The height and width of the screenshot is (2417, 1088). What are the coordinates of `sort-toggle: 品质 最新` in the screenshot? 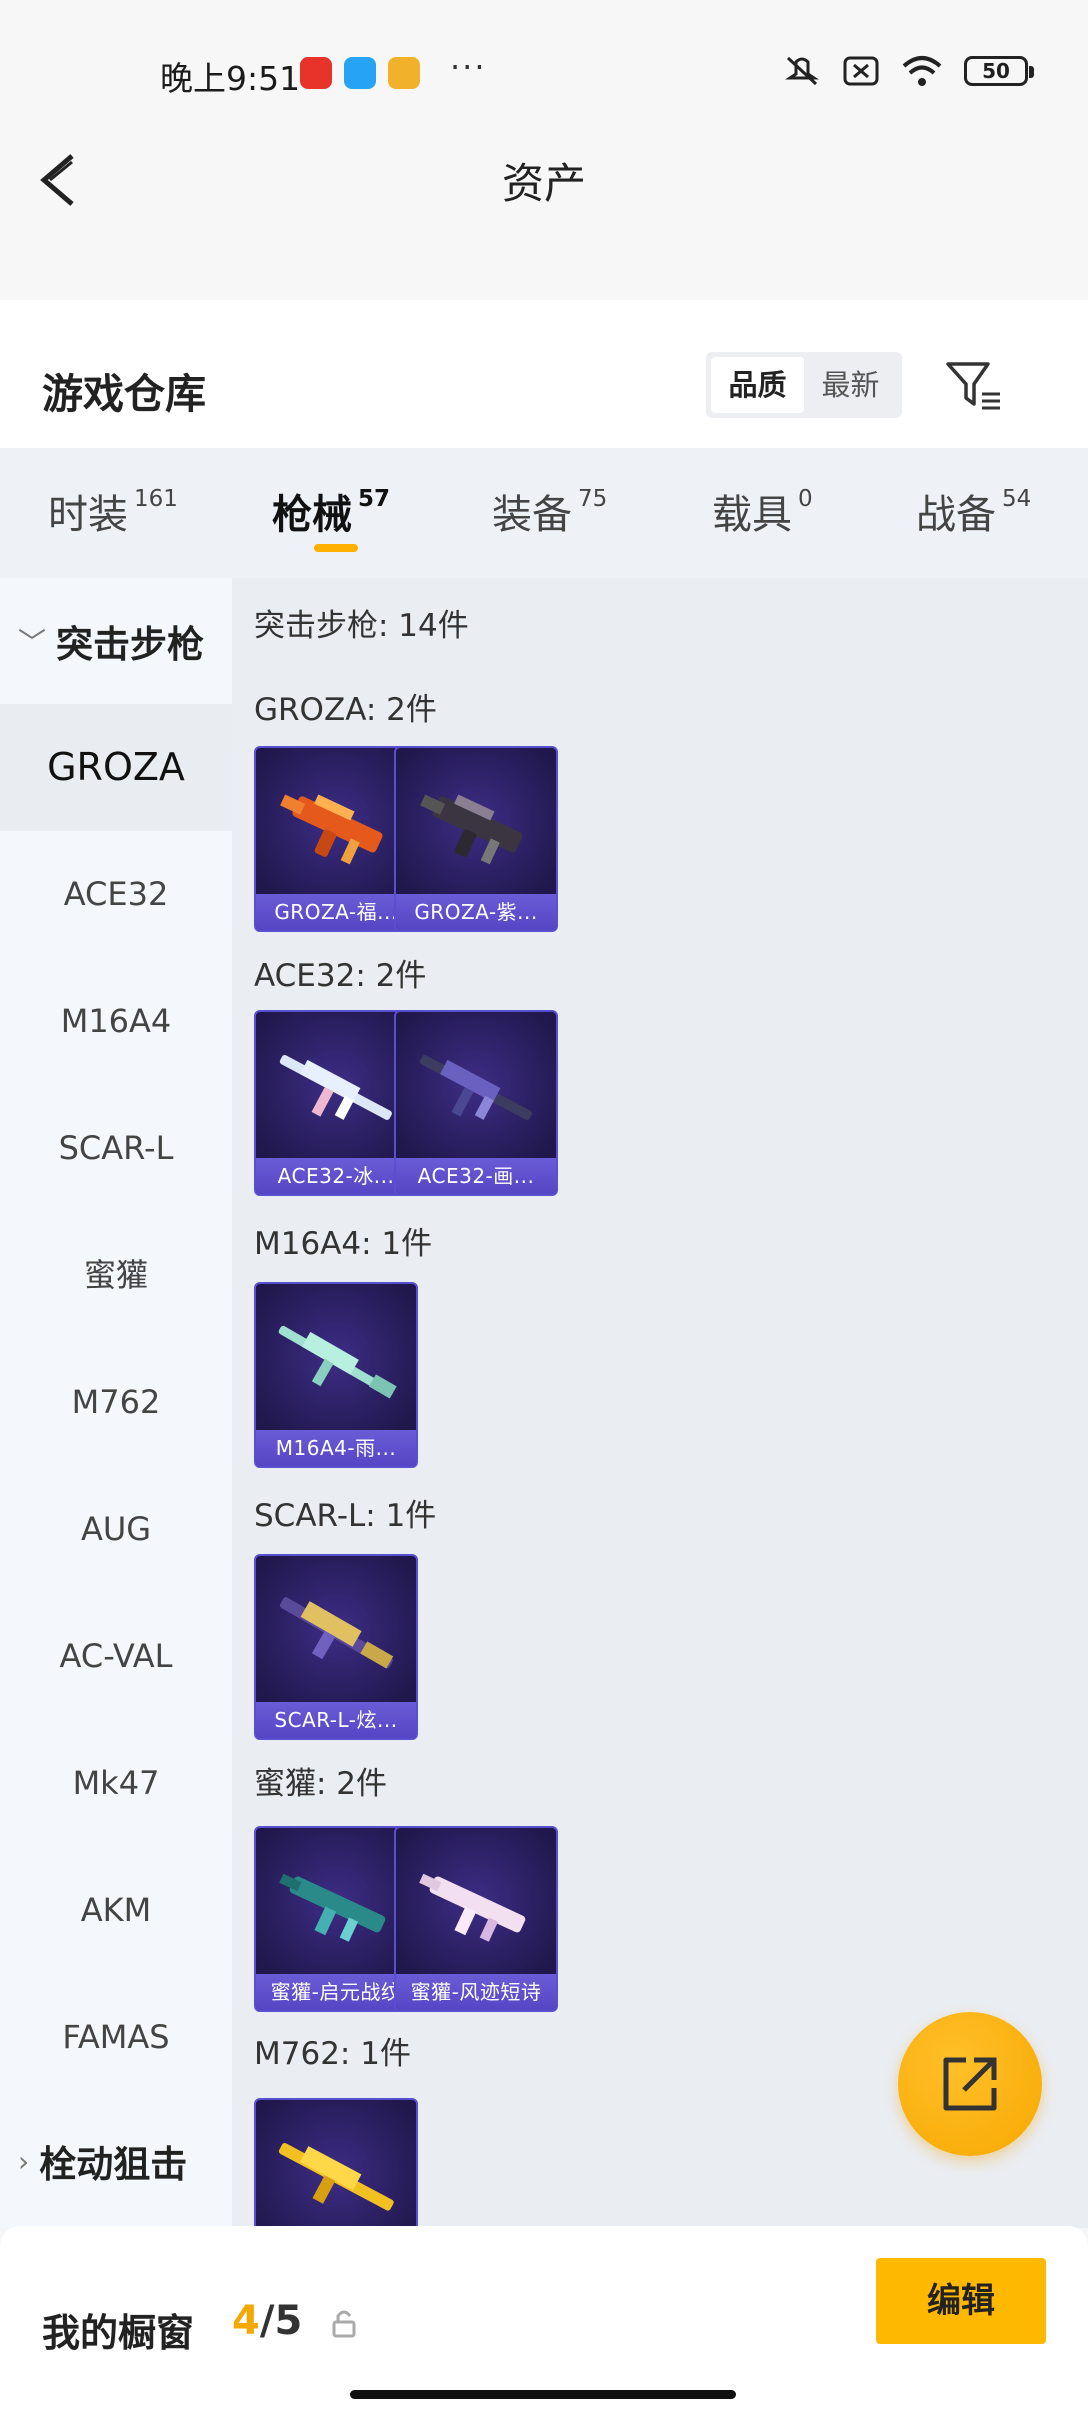 It's located at (804, 385).